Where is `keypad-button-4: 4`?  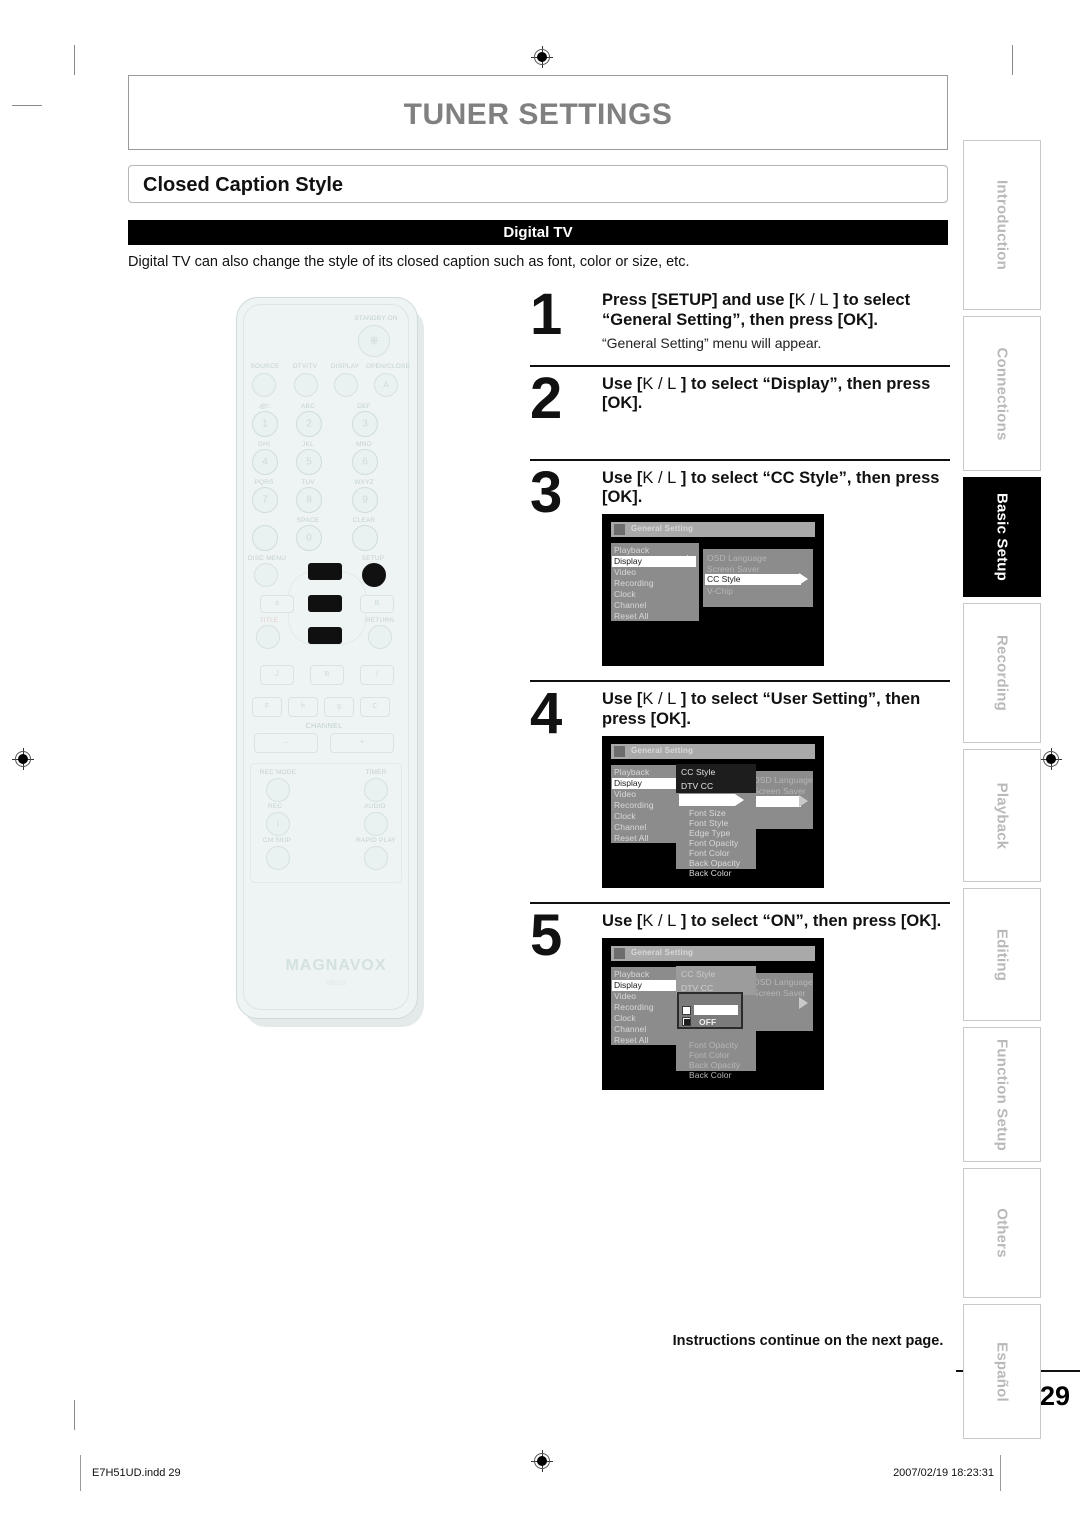
keypad-button-4: 4 is located at coordinates (265, 462).